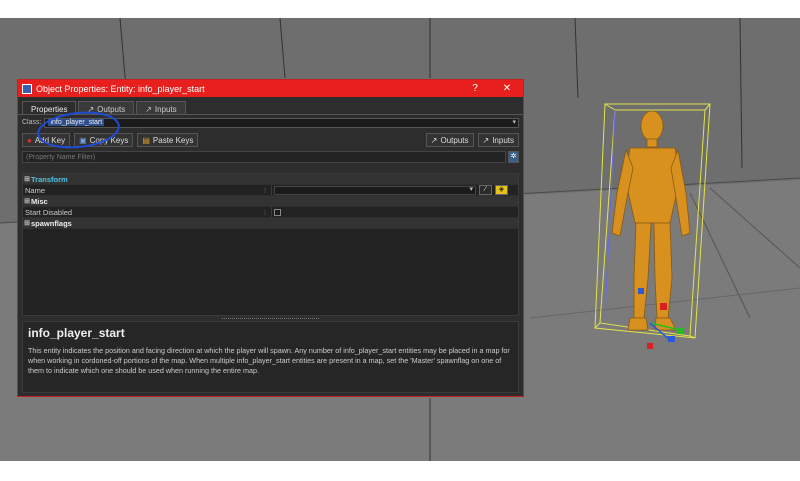 Image resolution: width=800 pixels, height=481 pixels. Describe the element at coordinates (270, 223) in the screenshot. I see `section-spawnflags: ⊞ spawnflags` at that location.